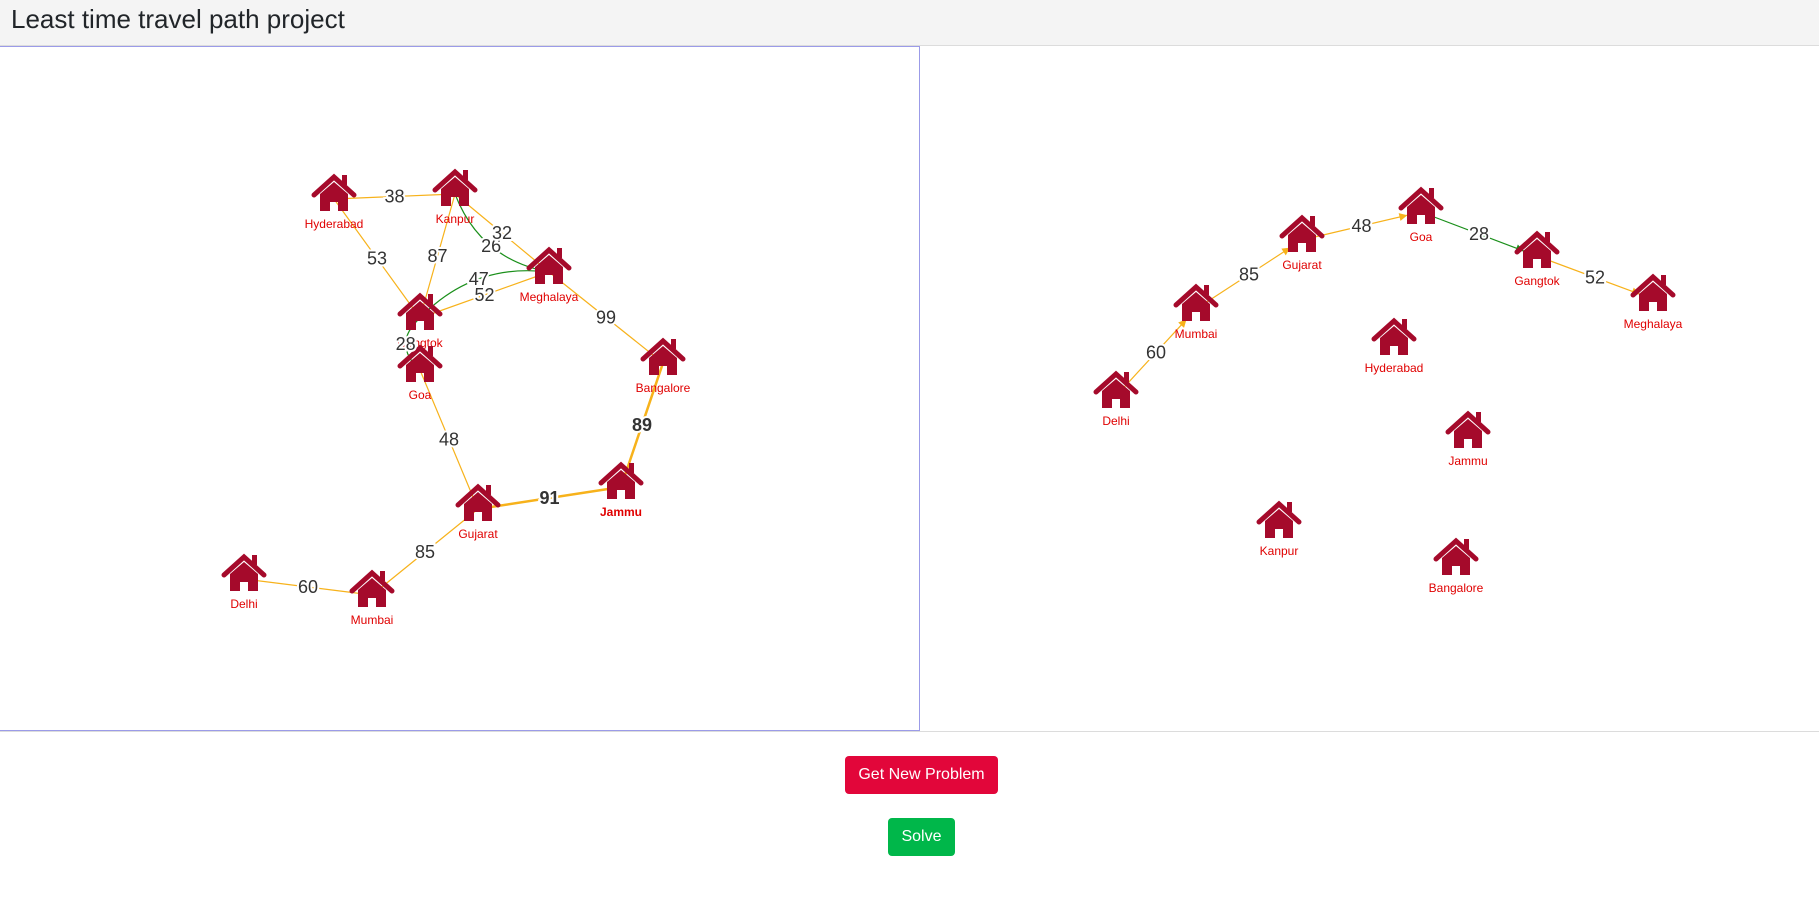 The width and height of the screenshot is (1819, 906). I want to click on panel-divider, so click(909, 731).